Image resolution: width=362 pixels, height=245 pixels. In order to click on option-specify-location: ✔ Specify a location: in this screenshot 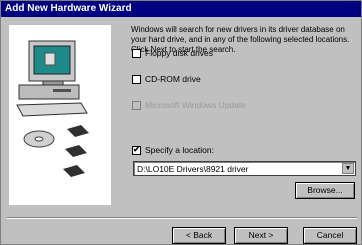, I will do `click(173, 150)`.